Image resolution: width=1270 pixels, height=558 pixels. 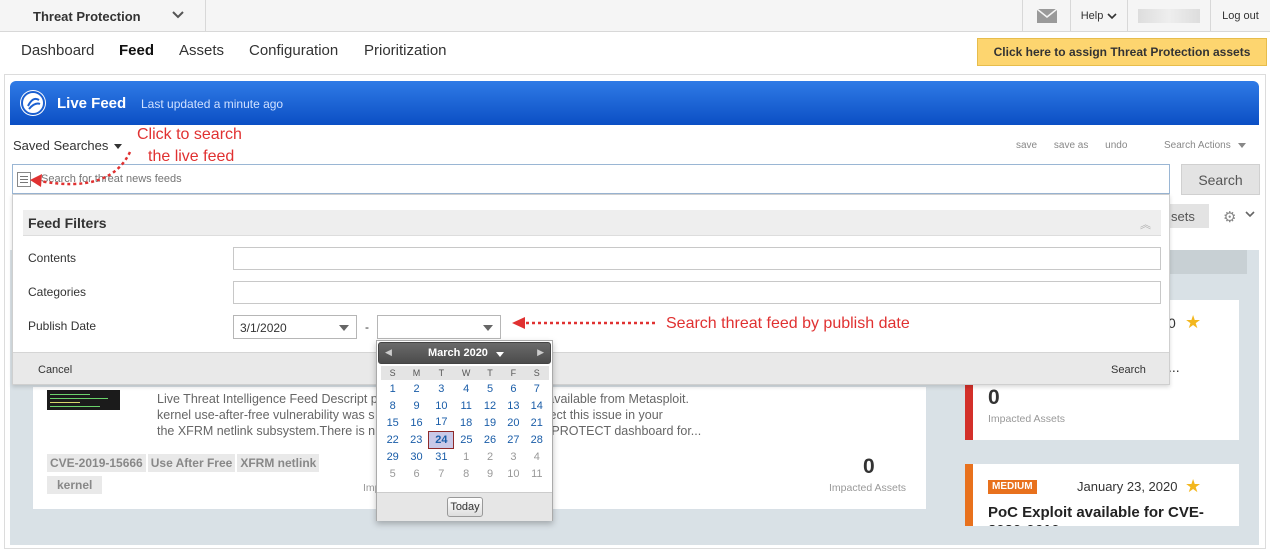 What do you see at coordinates (441, 456) in the screenshot?
I see `calendar-day: 31` at bounding box center [441, 456].